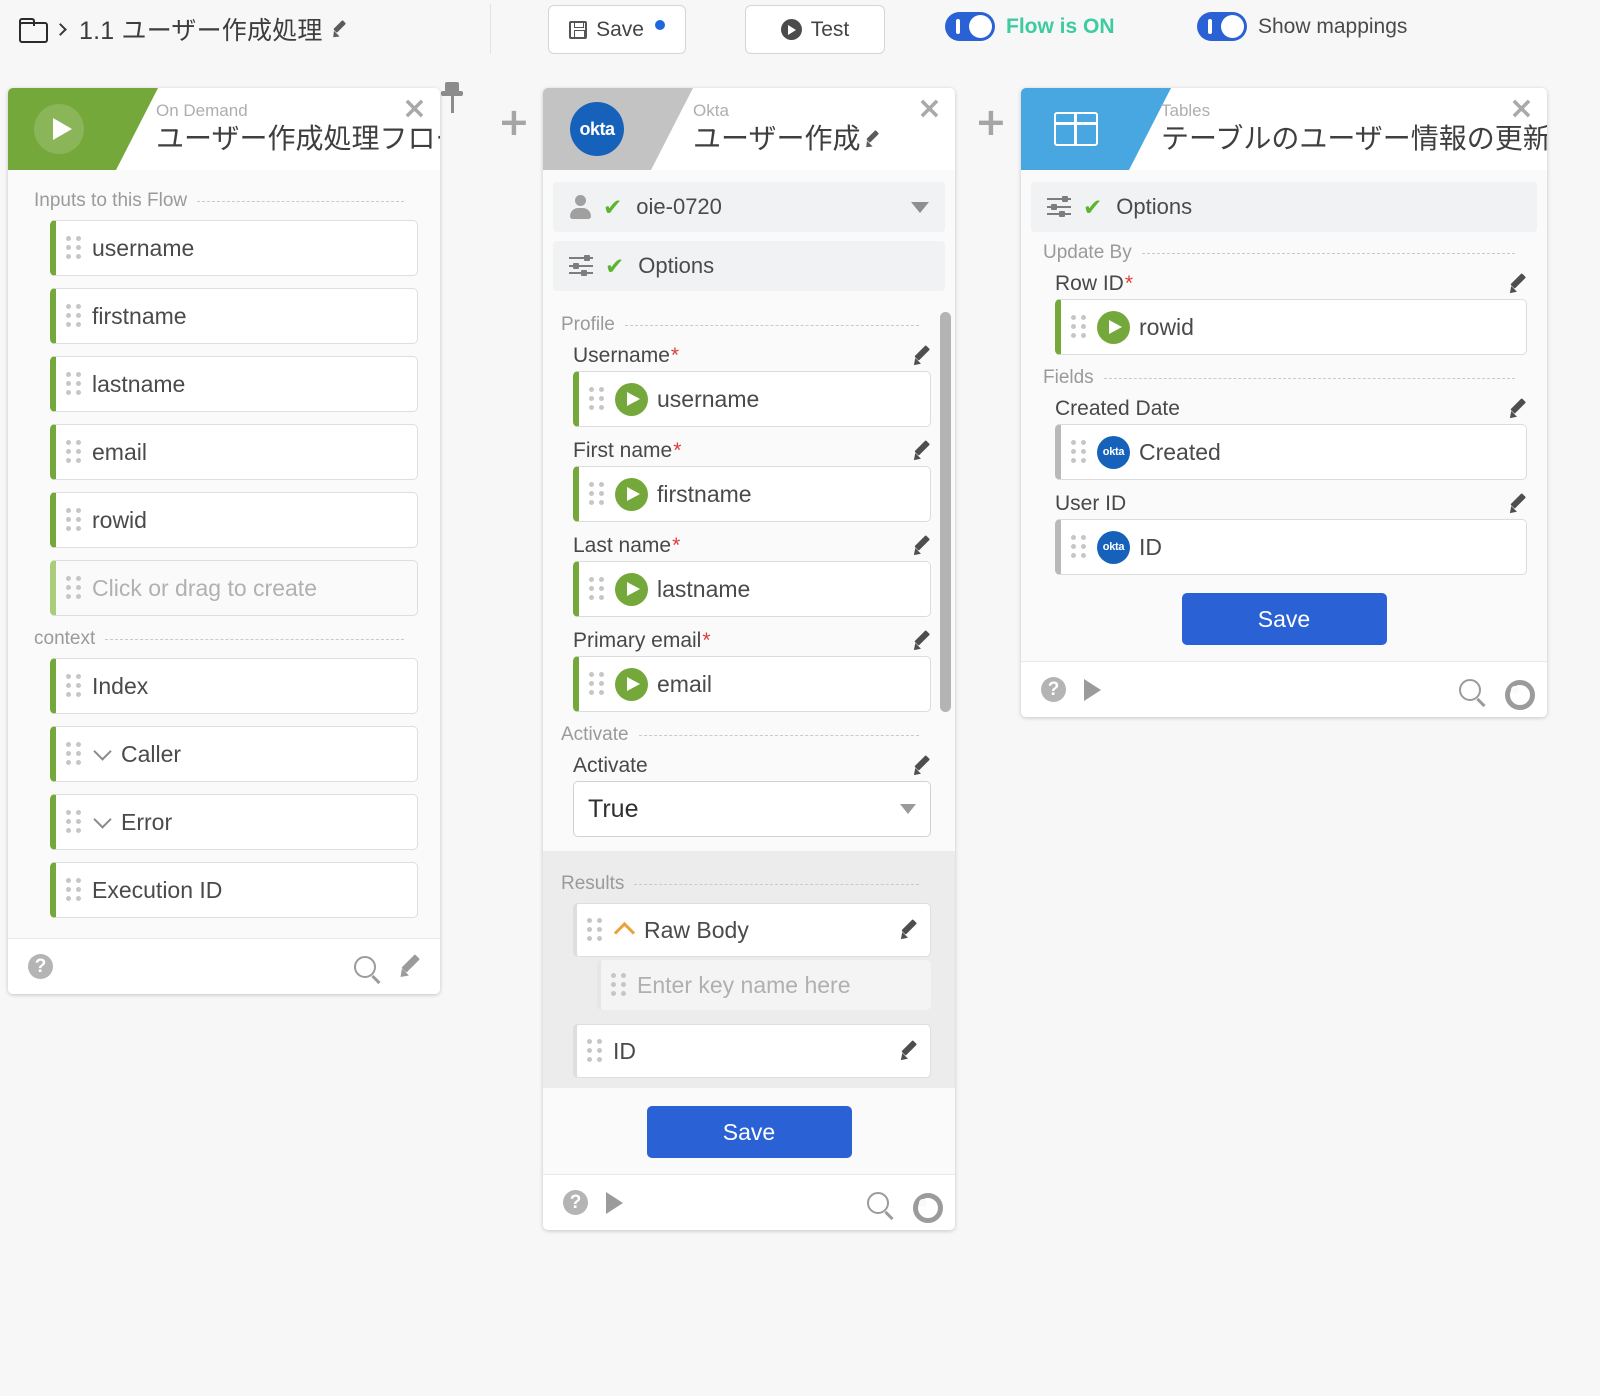 Image resolution: width=1600 pixels, height=1396 pixels. What do you see at coordinates (764, 985) in the screenshot?
I see `result-row-key-placeholder: Enter key name here` at bounding box center [764, 985].